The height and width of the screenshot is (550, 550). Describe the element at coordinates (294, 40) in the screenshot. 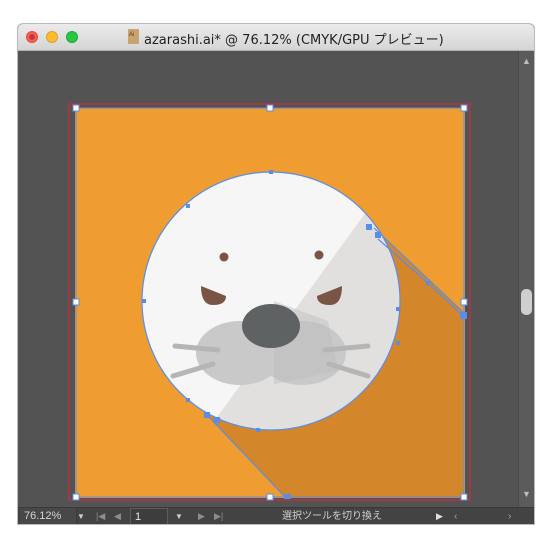

I see `window-title: azarashi.ai* @ 76.12% (CMYK/GPU プレビュー)` at that location.